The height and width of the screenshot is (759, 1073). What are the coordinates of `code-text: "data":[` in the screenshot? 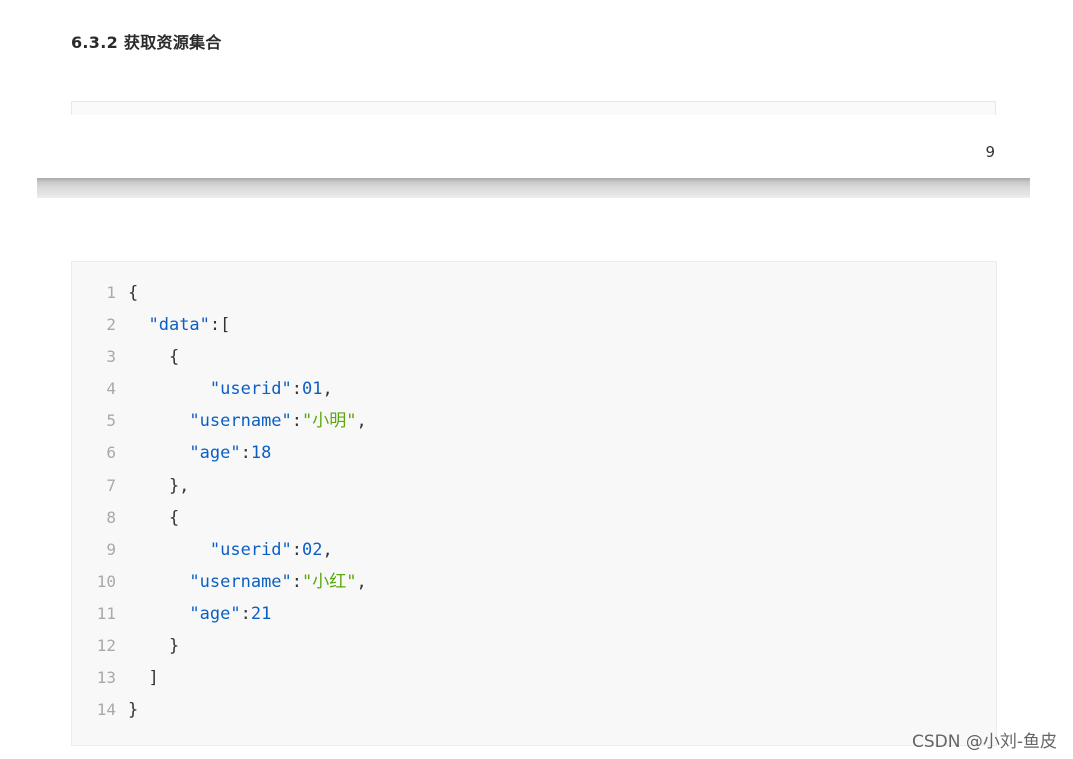 It's located at (179, 325).